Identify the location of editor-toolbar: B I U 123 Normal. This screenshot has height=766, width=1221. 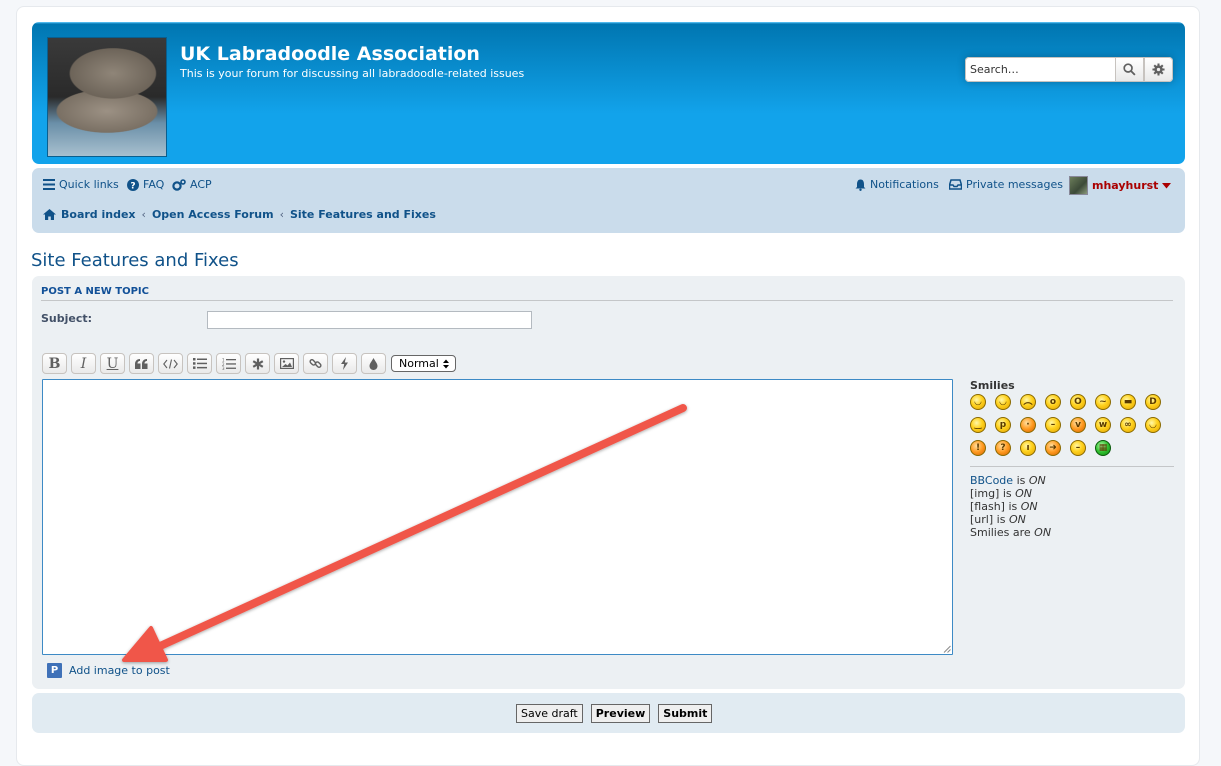
(249, 363).